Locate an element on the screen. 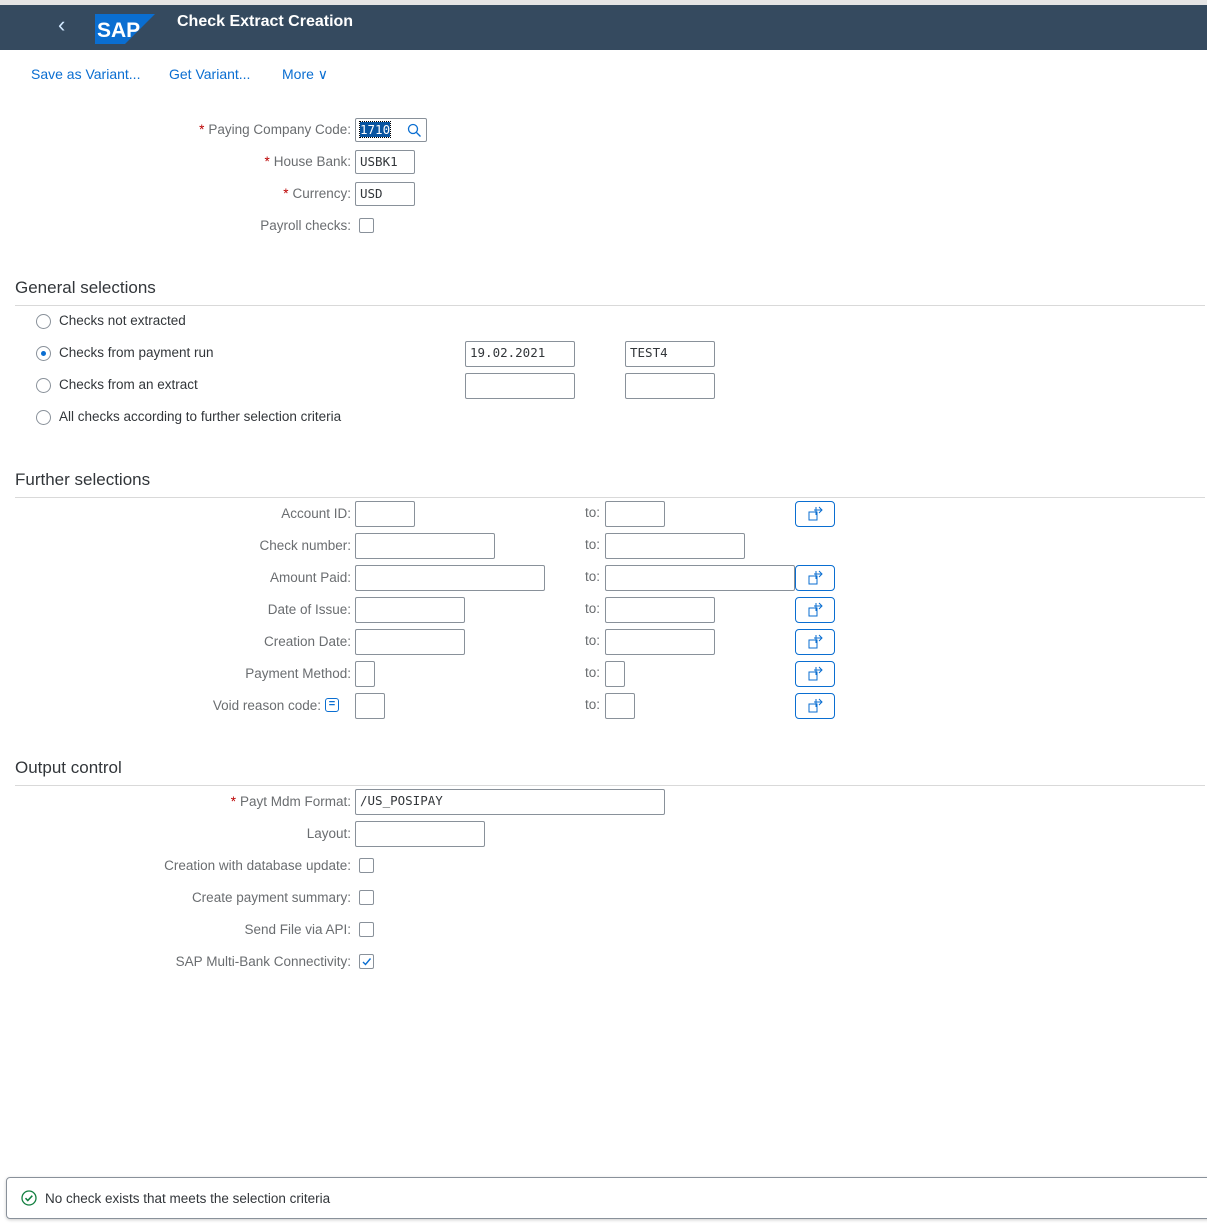 The width and height of the screenshot is (1207, 1224). field-label: * Paying Company Code: is located at coordinates (275, 129).